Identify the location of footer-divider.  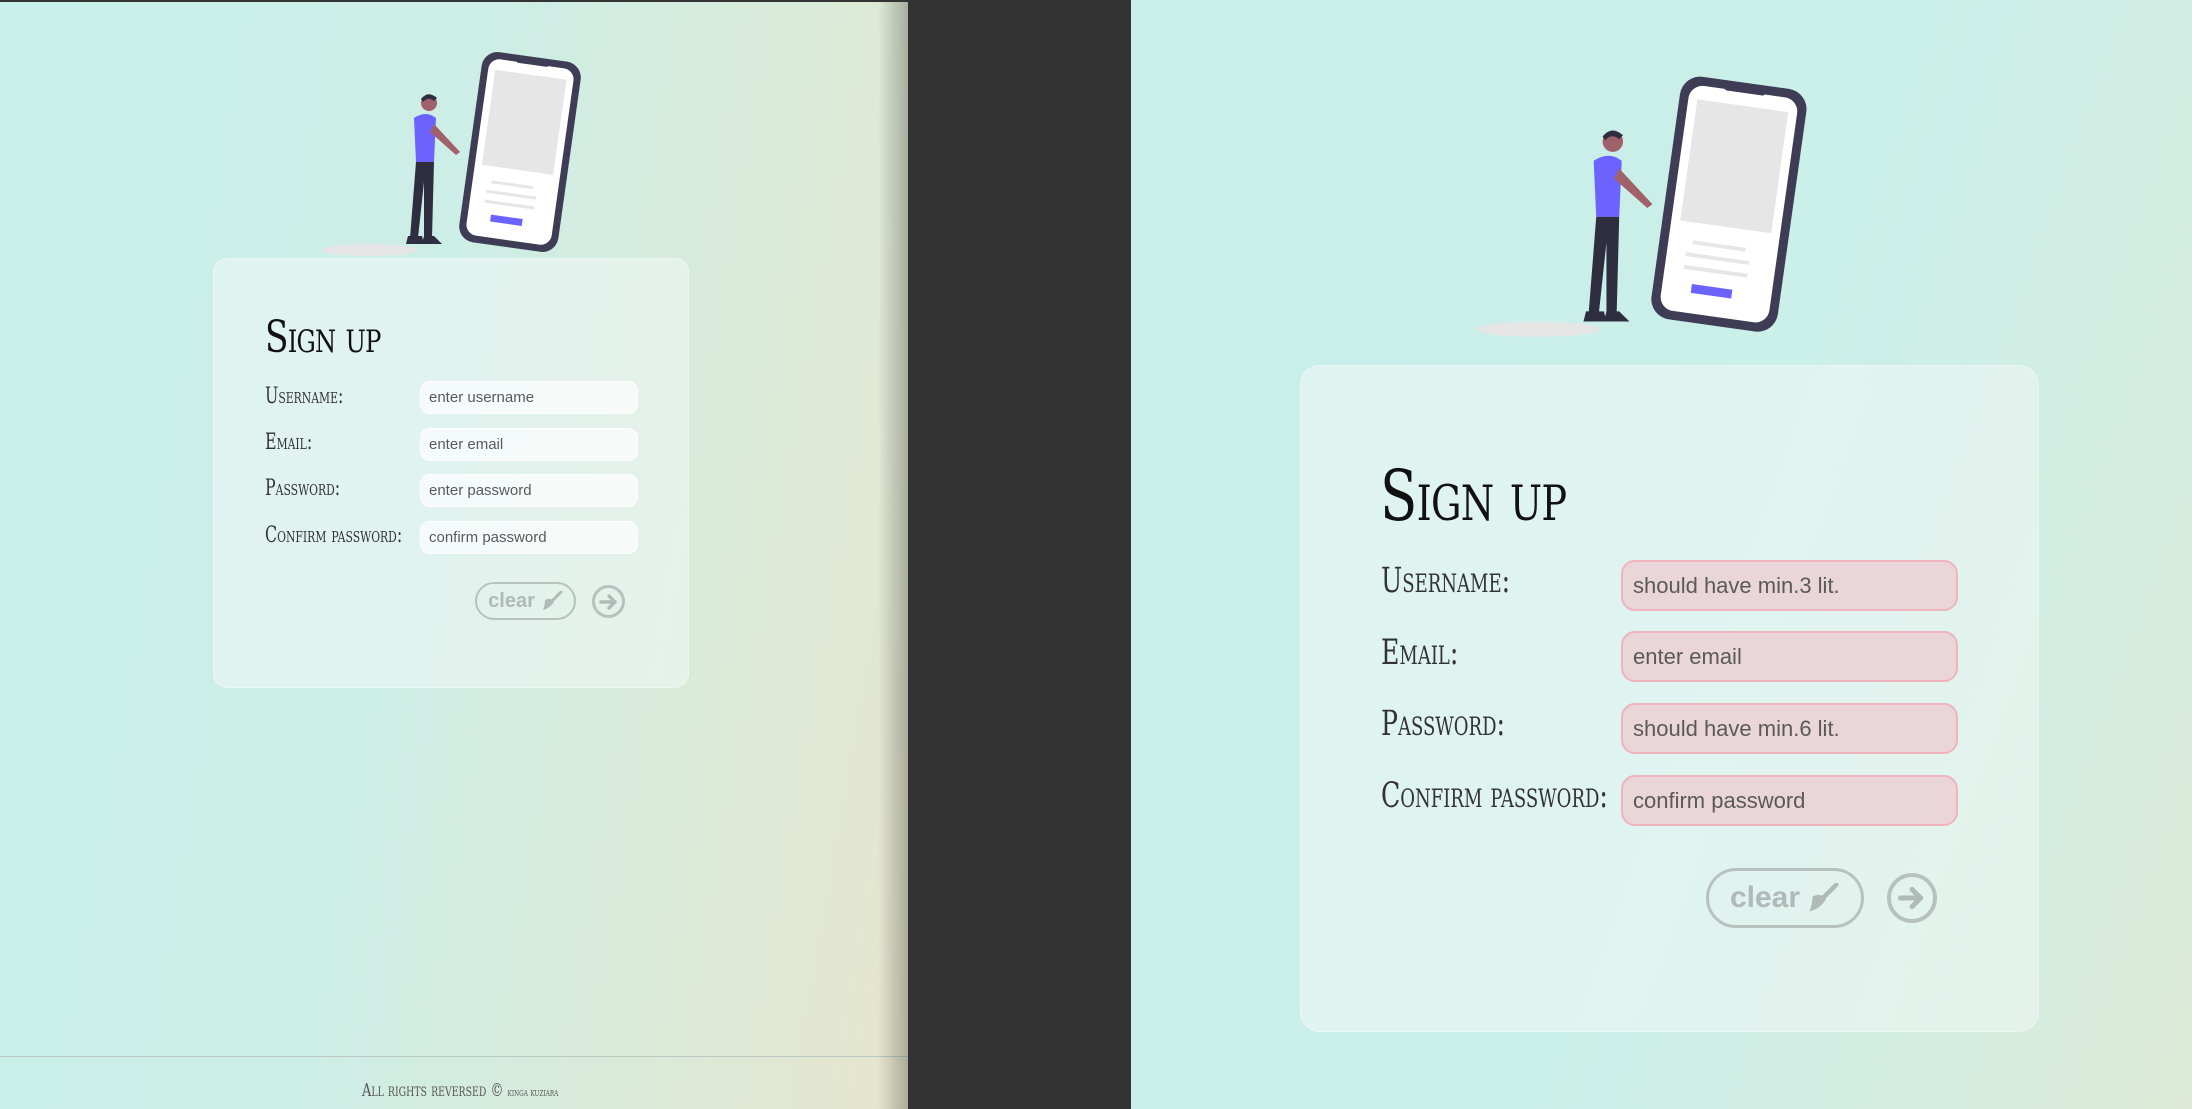
(454, 1056).